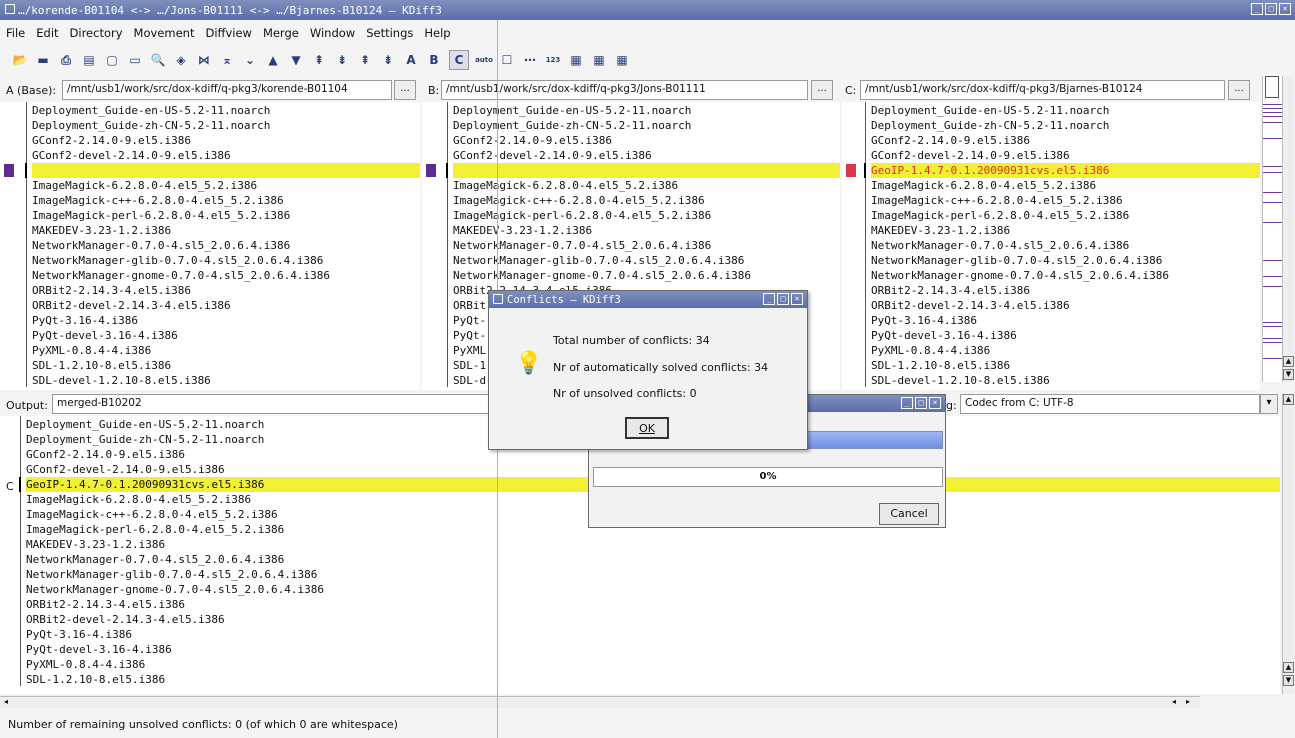  What do you see at coordinates (66, 60) in the screenshot?
I see `print-icon: ⎙` at bounding box center [66, 60].